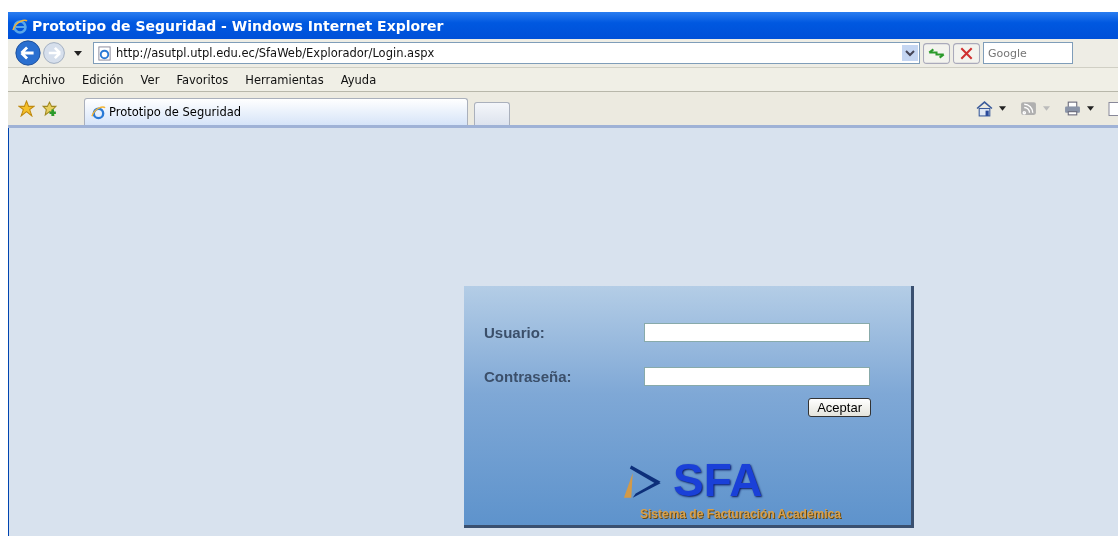 This screenshot has height=536, width=1118. What do you see at coordinates (984, 108) in the screenshot?
I see `home-icon` at bounding box center [984, 108].